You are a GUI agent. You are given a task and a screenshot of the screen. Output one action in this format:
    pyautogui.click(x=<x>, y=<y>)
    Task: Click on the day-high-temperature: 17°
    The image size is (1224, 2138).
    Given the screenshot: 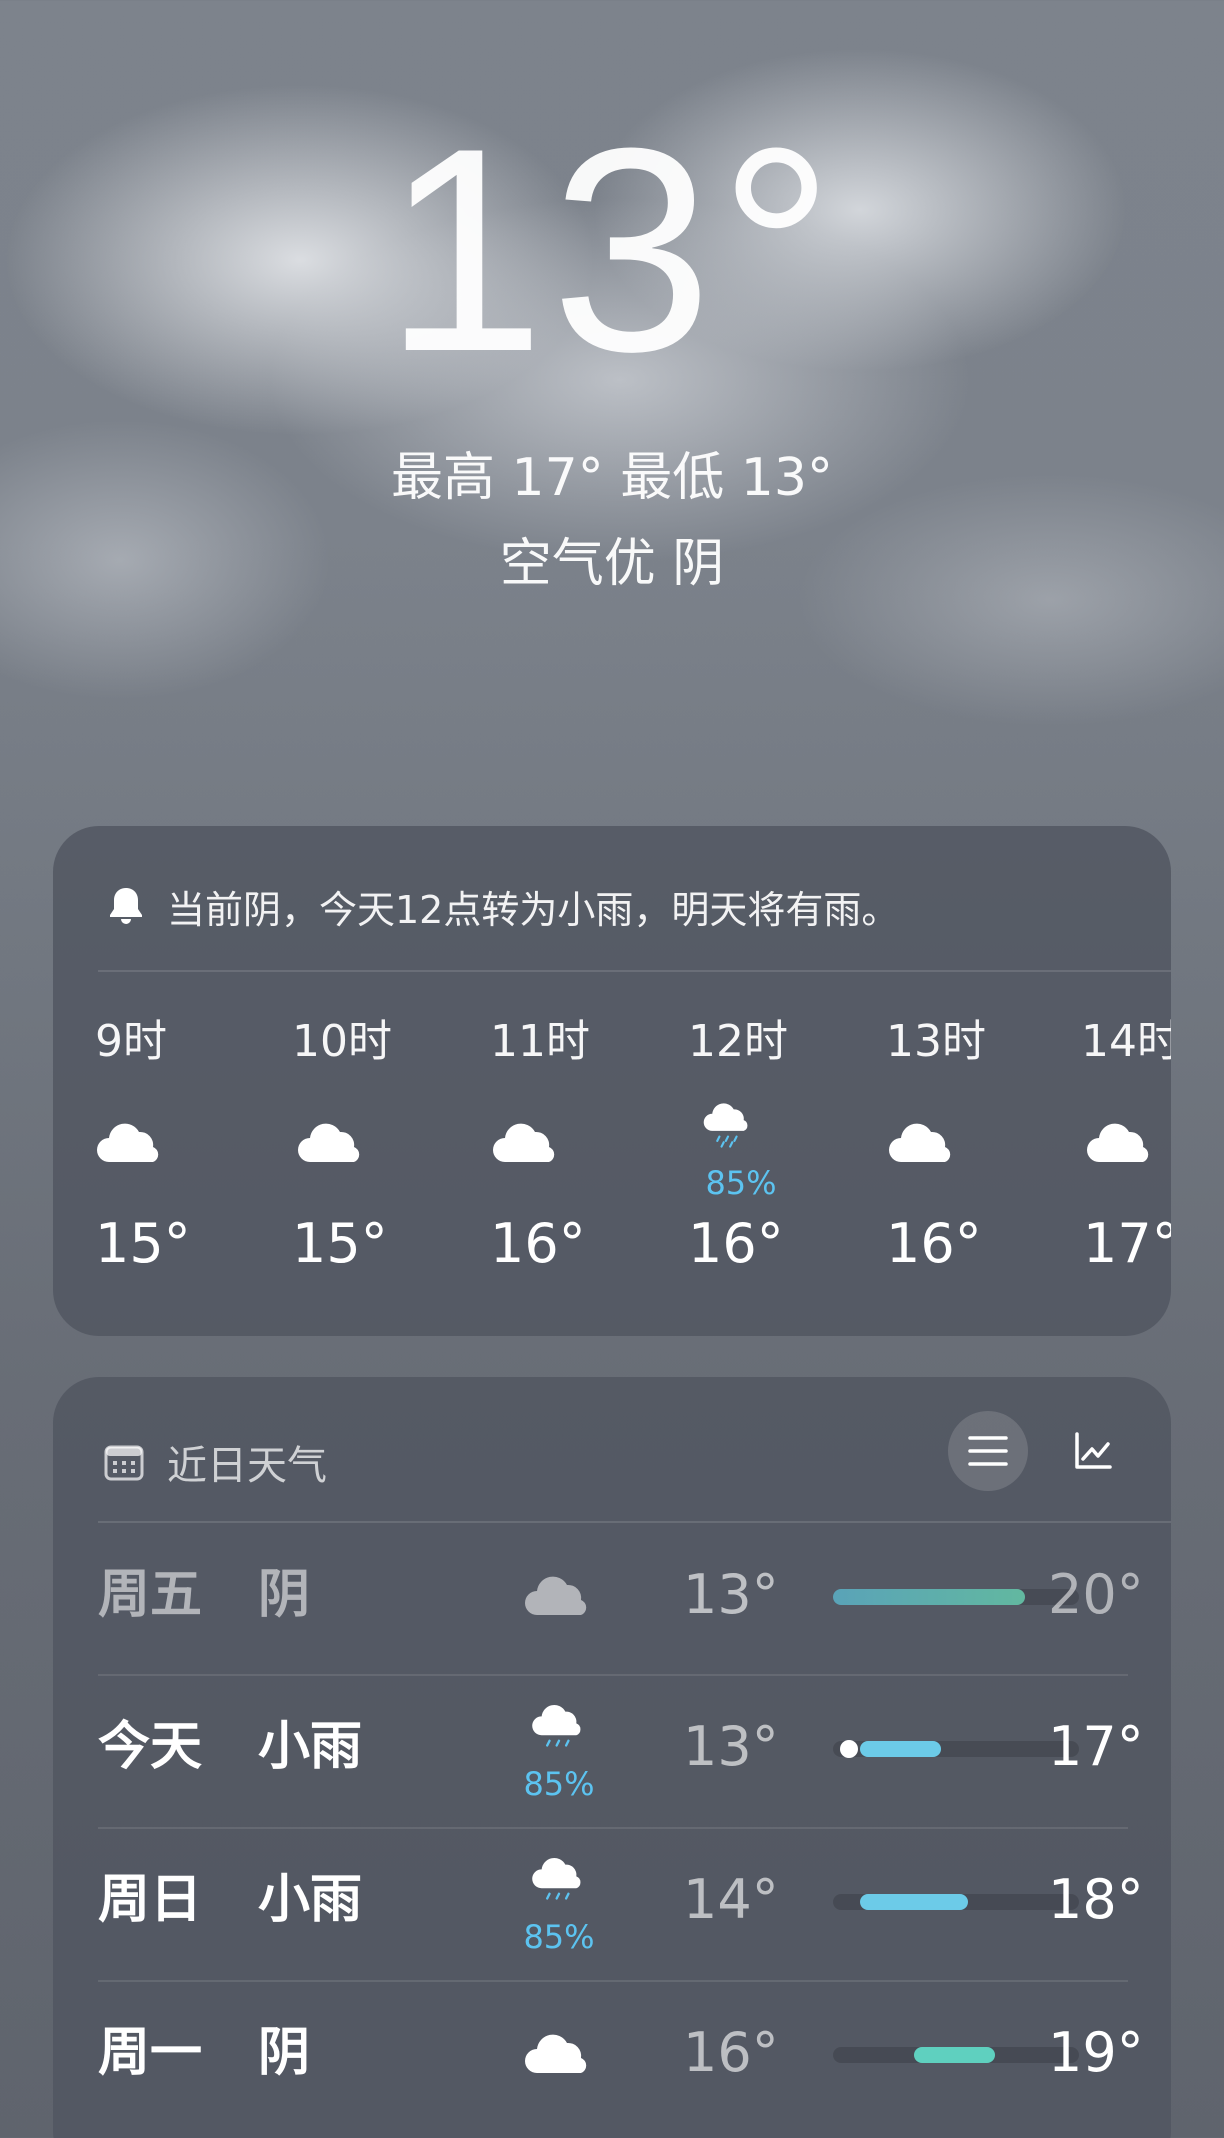 What is the action you would take?
    pyautogui.click(x=1096, y=1746)
    